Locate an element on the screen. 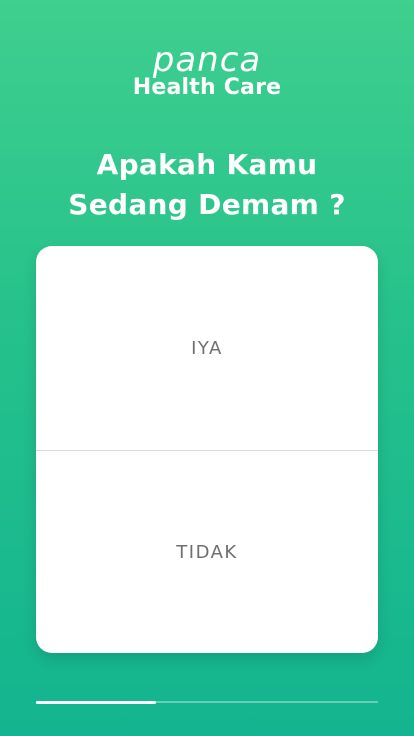  app-subtitle: Health Care is located at coordinates (207, 87).